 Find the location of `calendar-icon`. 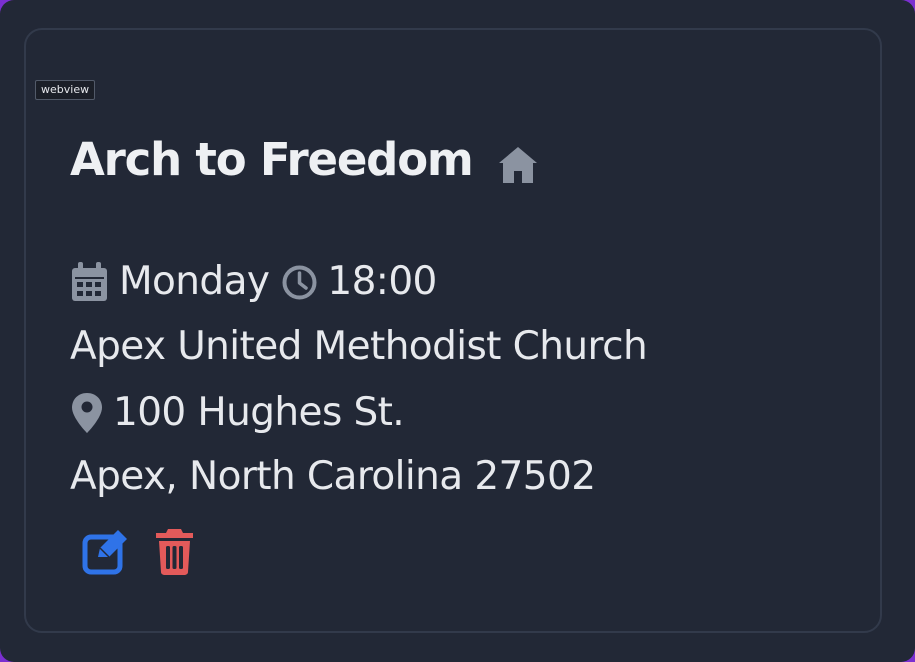

calendar-icon is located at coordinates (89, 282).